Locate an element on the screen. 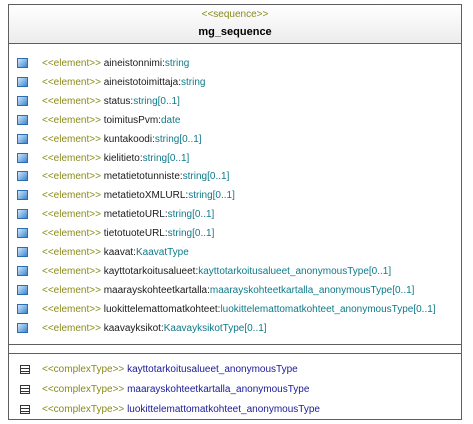 The height and width of the screenshot is (424, 473). element-name: tietotuoteURL: is located at coordinates (135, 234).